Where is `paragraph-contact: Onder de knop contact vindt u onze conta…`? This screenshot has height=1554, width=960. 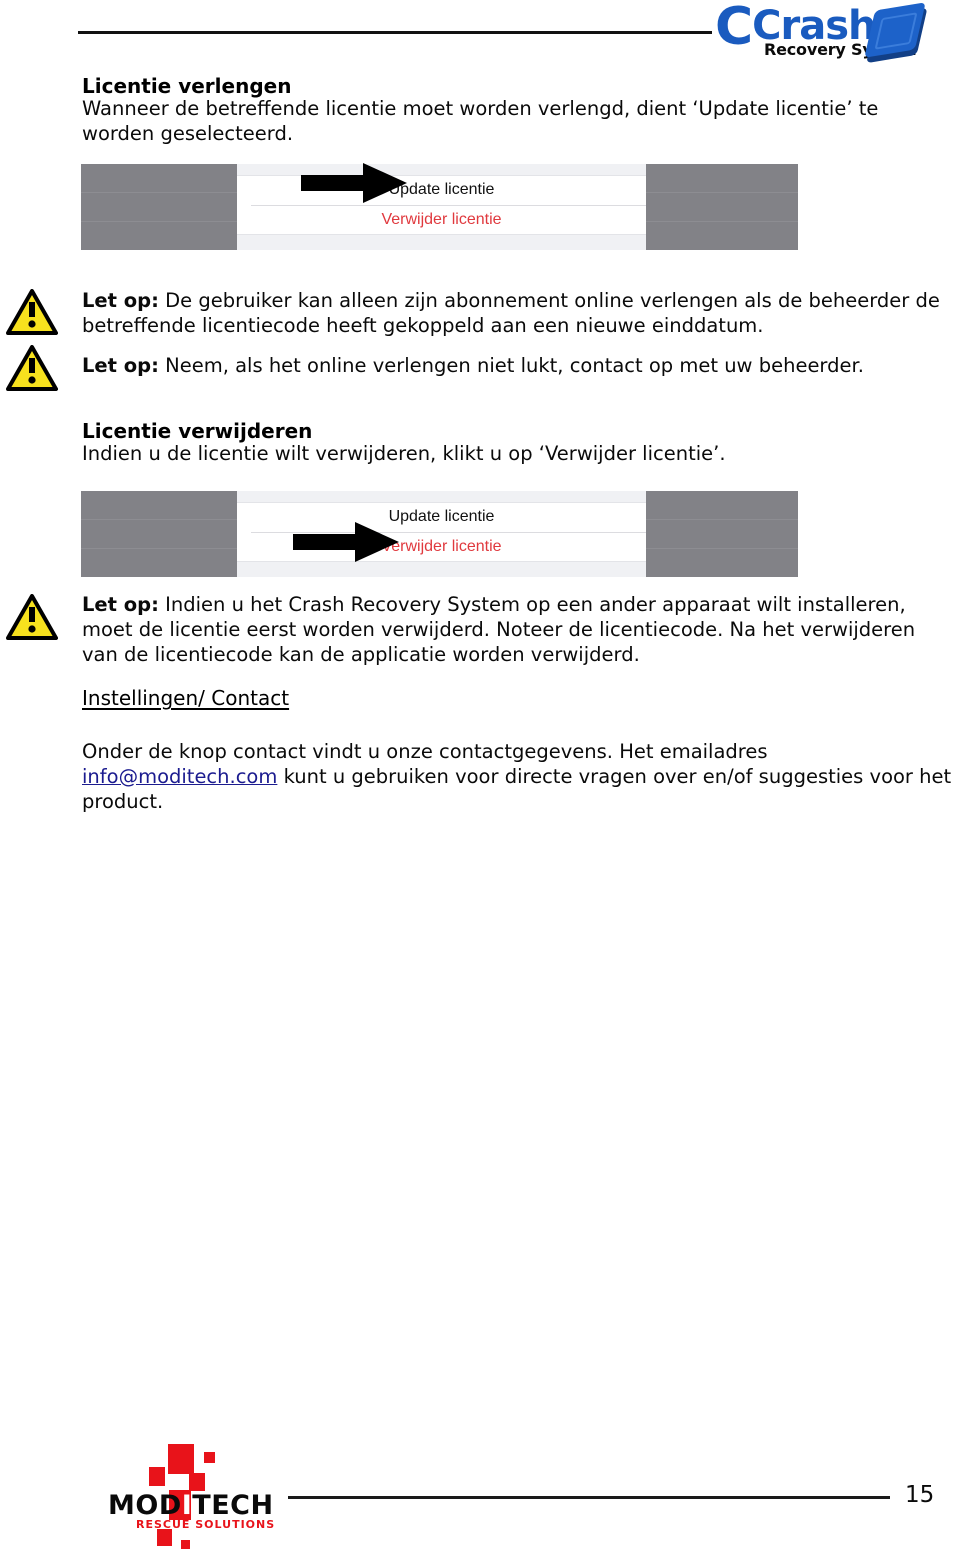
paragraph-contact: Onder de knop contact vindt u onze conta… is located at coordinates (519, 776).